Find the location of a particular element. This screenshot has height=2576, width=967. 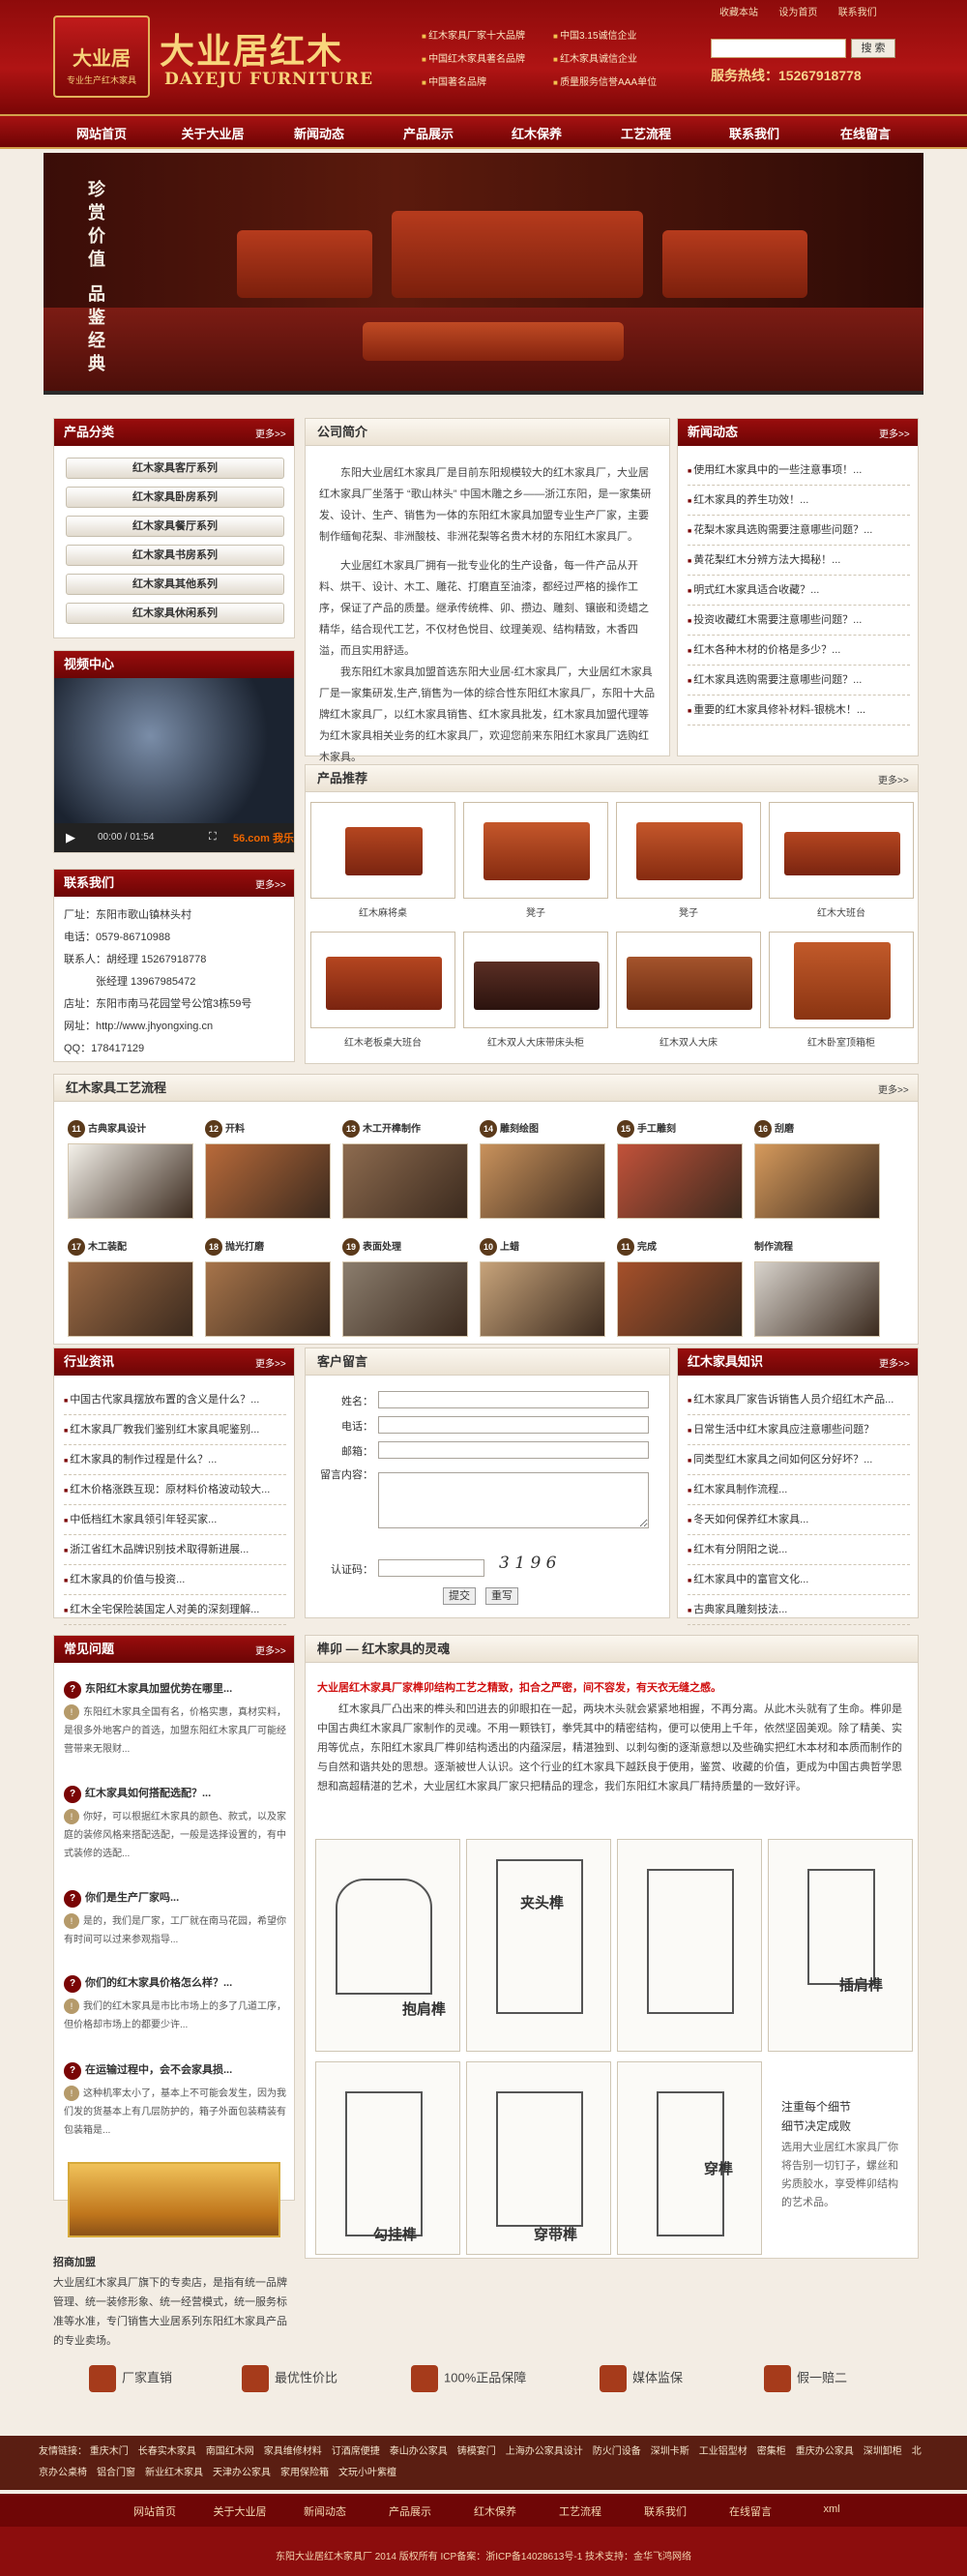

category-item: 红木家具客厅系列 is located at coordinates (175, 468).